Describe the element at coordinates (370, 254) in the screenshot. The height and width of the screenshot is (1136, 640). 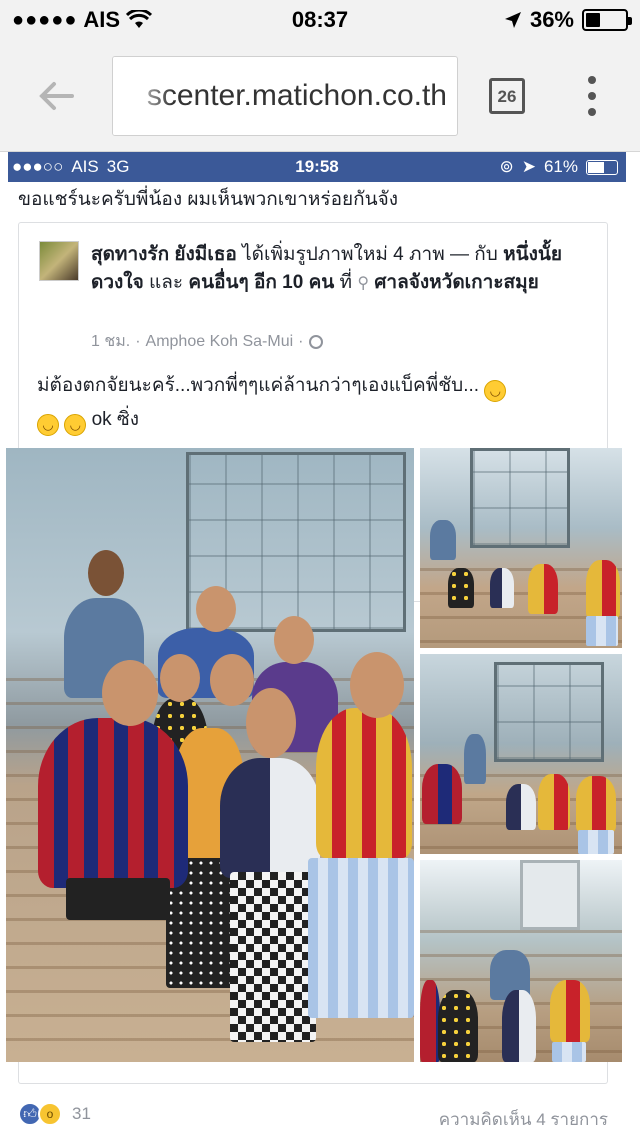
I see `post-action: ได้เพิ่มรูปภาพใหม่ 4 ภาพ — กับ` at that location.